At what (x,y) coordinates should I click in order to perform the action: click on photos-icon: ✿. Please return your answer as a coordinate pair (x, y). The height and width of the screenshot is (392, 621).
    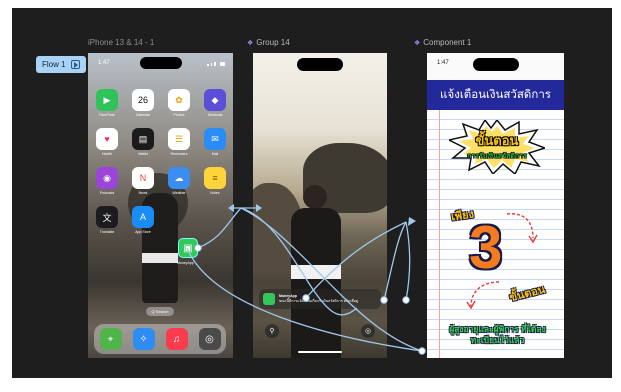
    Looking at the image, I should click on (179, 100).